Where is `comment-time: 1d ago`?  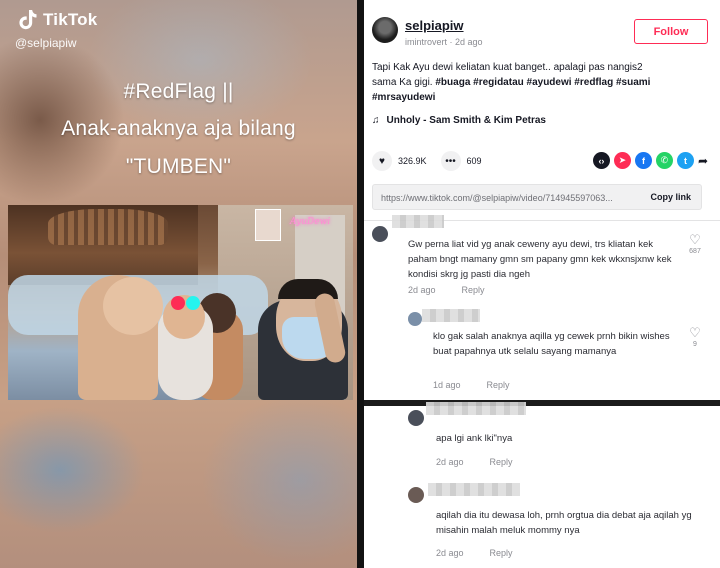
comment-time: 1d ago is located at coordinates (447, 385).